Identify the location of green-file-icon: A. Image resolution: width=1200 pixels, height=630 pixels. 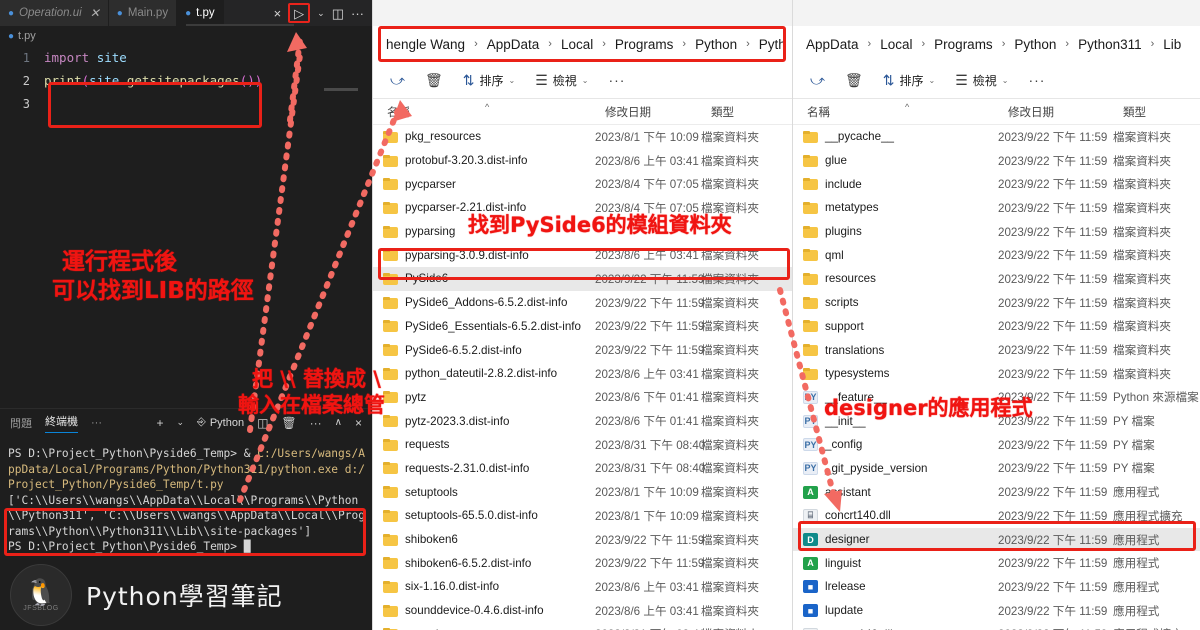
(810, 492).